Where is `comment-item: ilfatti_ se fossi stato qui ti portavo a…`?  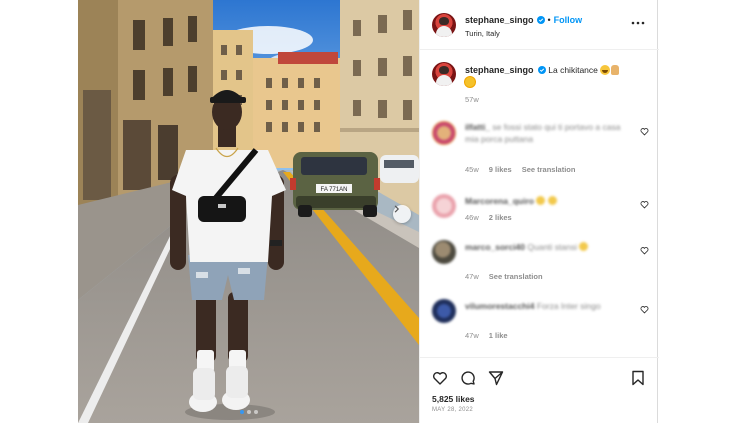 comment-item: ilfatti_ se fossi stato qui ti portavo a… is located at coordinates (539, 146).